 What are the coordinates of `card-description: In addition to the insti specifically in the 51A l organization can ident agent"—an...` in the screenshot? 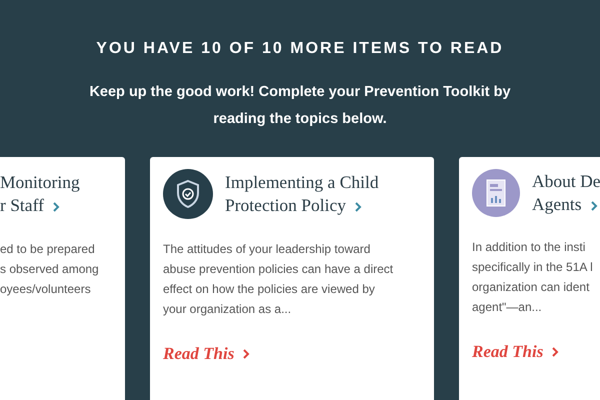 It's located at (532, 277).